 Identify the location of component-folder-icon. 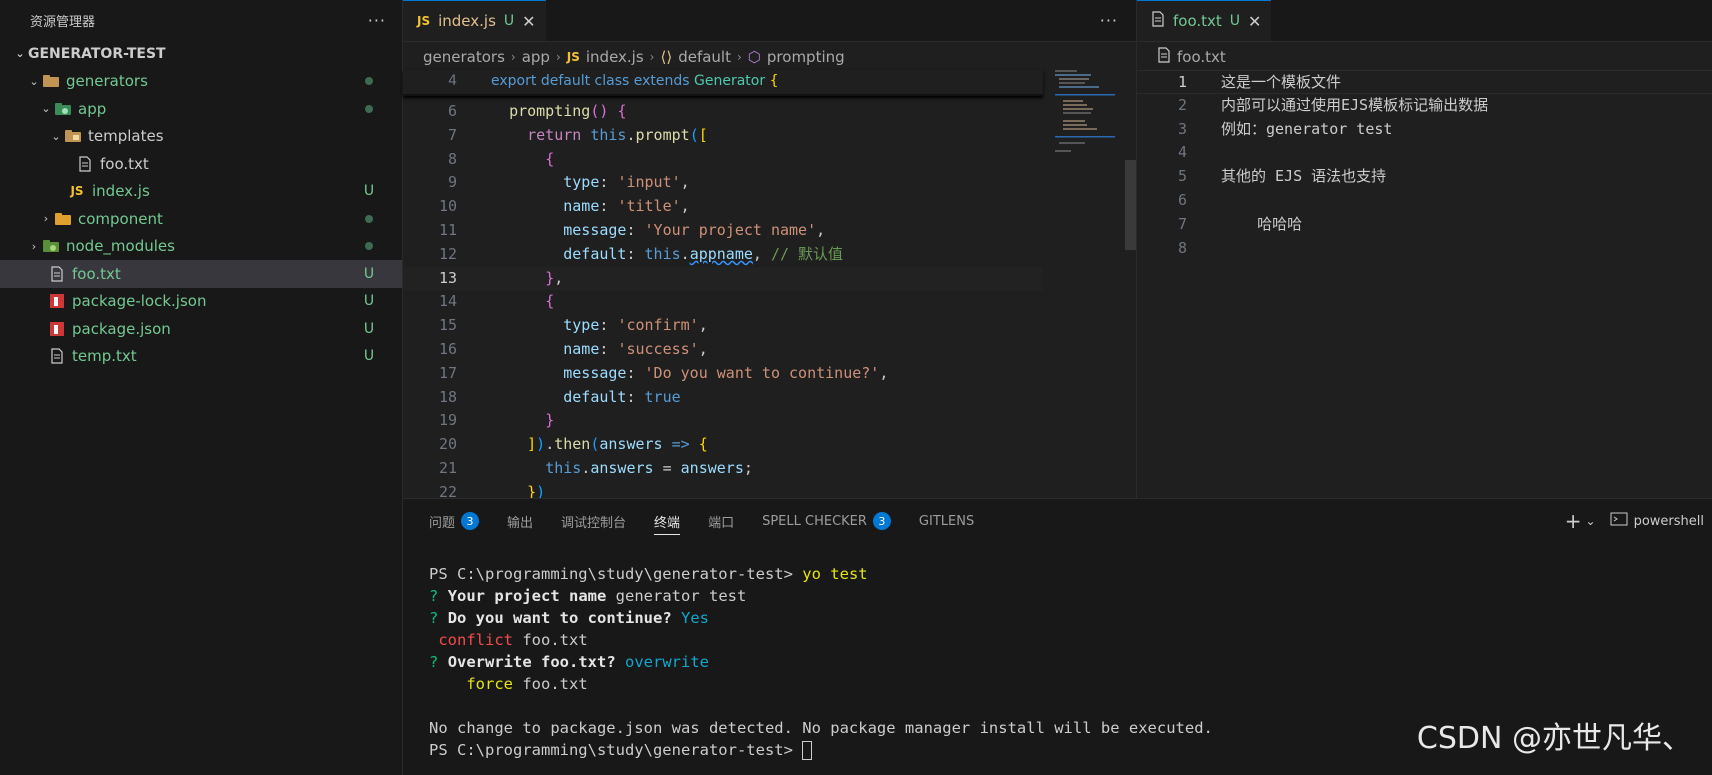
(63, 219).